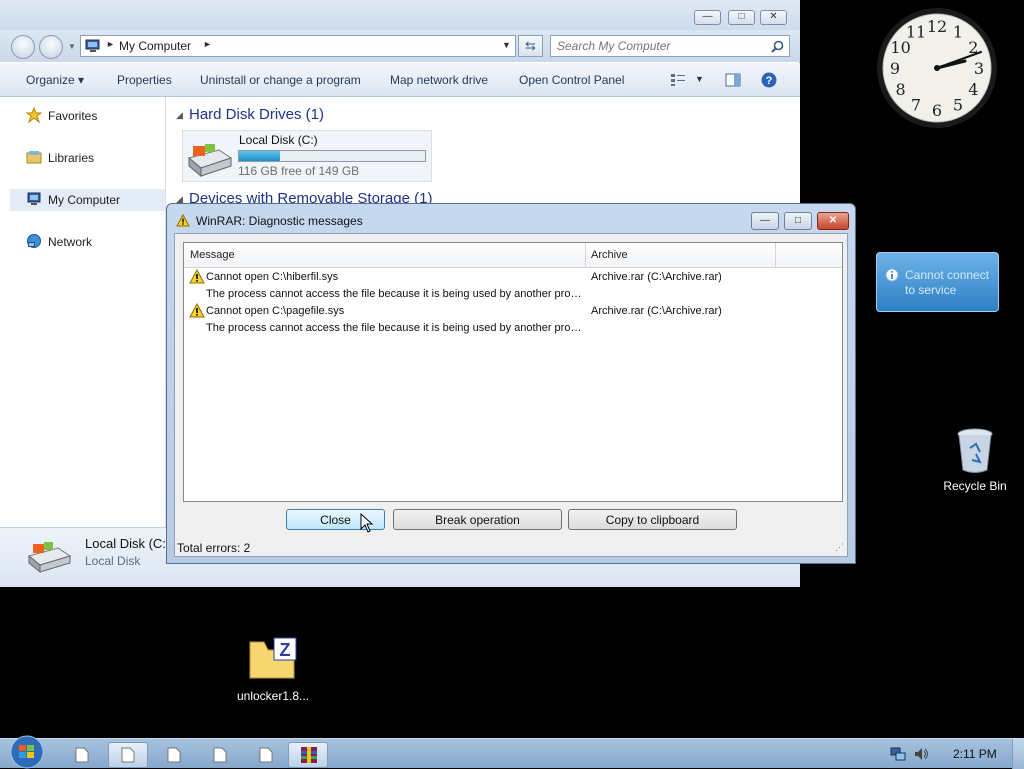  Describe the element at coordinates (798, 221) in the screenshot. I see `dialog-maximize-button: □` at that location.